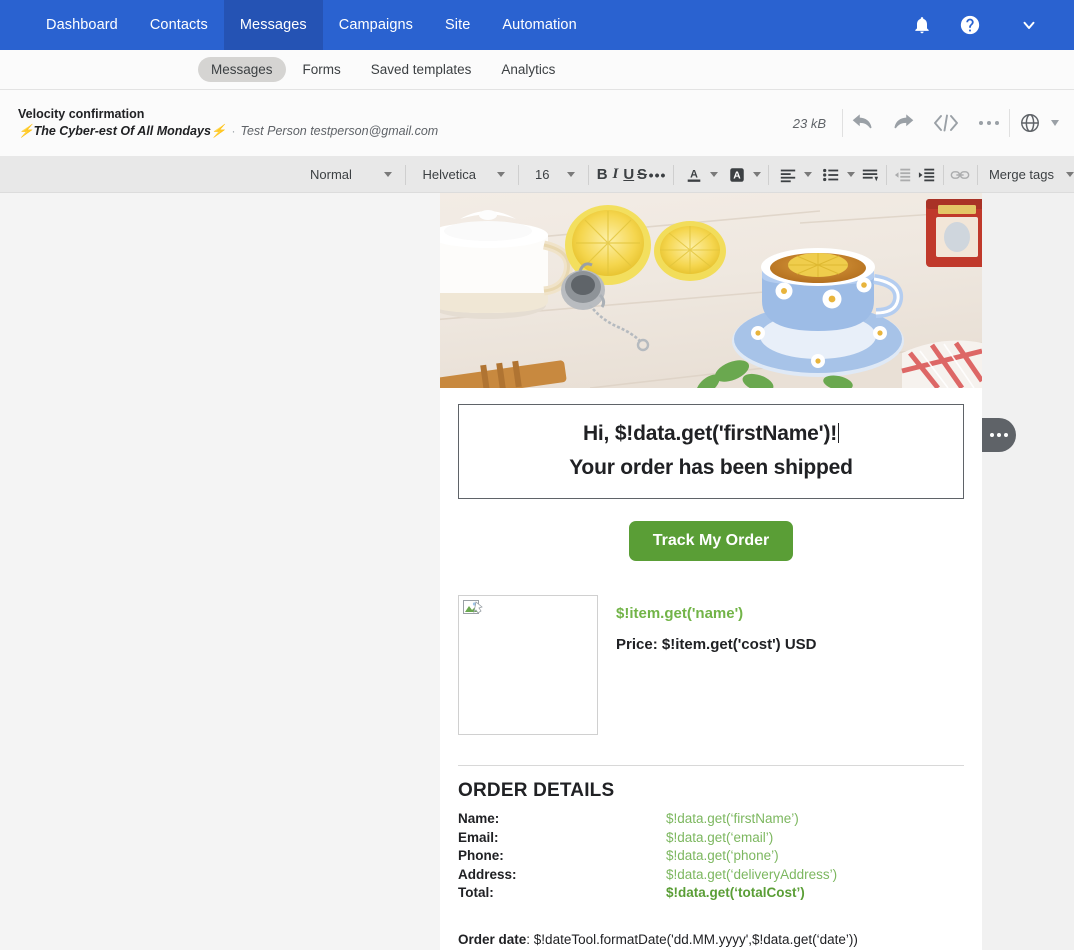 This screenshot has width=1074, height=950. What do you see at coordinates (536, 791) in the screenshot?
I see `order-details-title: ORDER DETAILS` at bounding box center [536, 791].